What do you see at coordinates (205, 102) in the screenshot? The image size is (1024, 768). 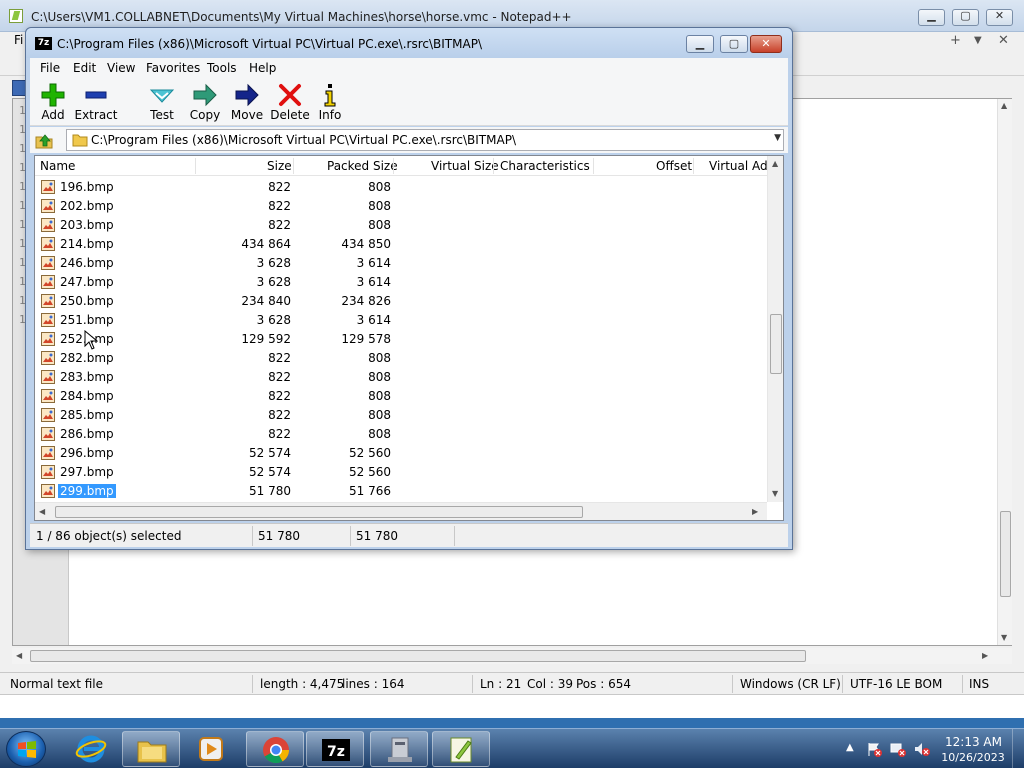 I see `copy-button: Copy` at bounding box center [205, 102].